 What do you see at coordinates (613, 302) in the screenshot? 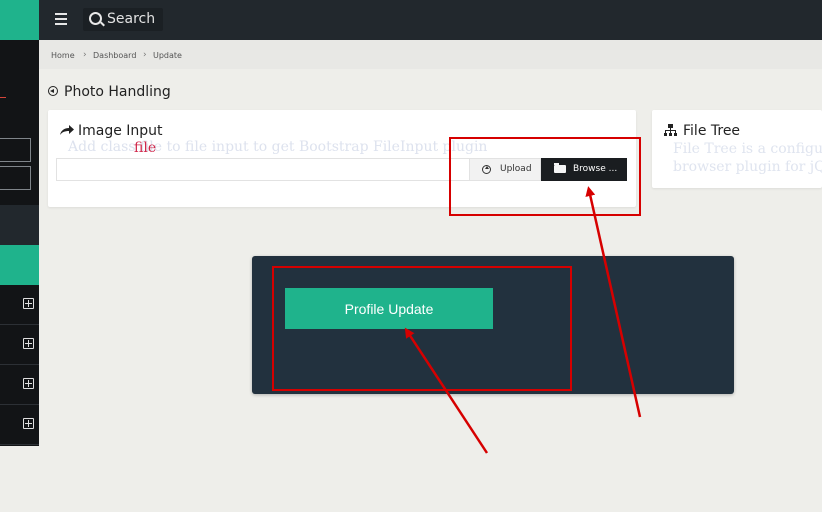
I see `annotation-arrow-to-browse` at bounding box center [613, 302].